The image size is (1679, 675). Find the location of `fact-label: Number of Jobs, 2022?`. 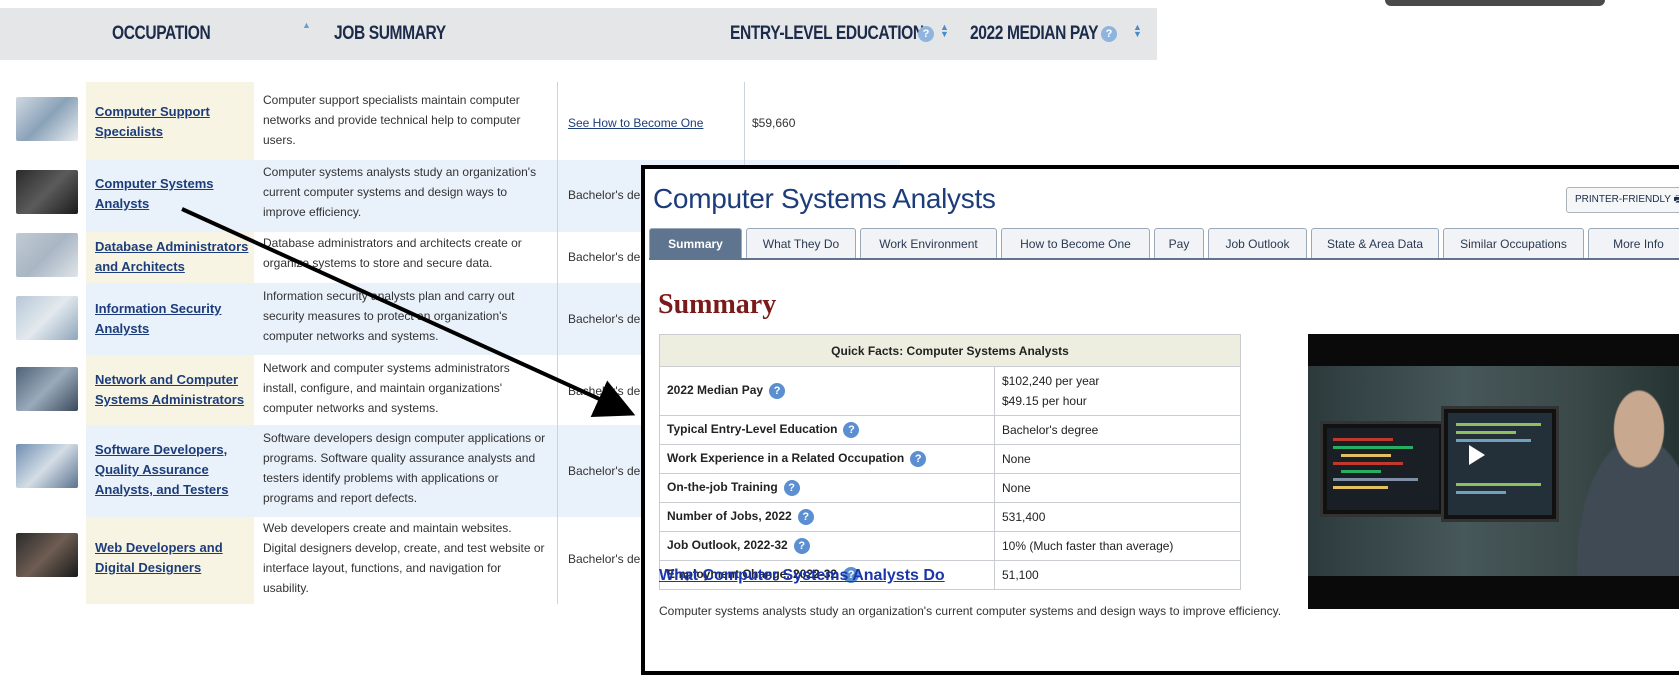

fact-label: Number of Jobs, 2022? is located at coordinates (827, 517).